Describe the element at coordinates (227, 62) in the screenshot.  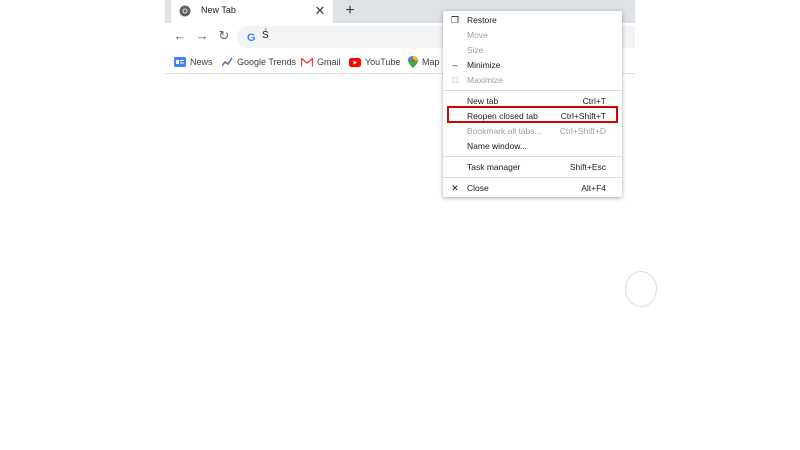
I see `trends-icon` at that location.